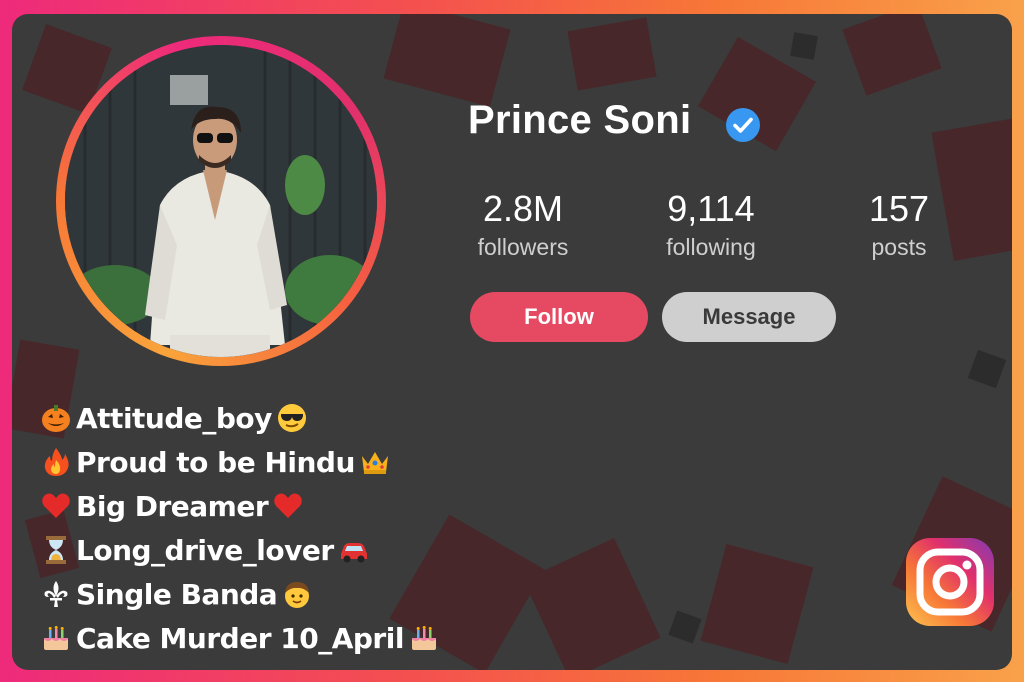 The height and width of the screenshot is (682, 1024). What do you see at coordinates (174, 418) in the screenshot?
I see `bio-text: Attitude_boy` at bounding box center [174, 418].